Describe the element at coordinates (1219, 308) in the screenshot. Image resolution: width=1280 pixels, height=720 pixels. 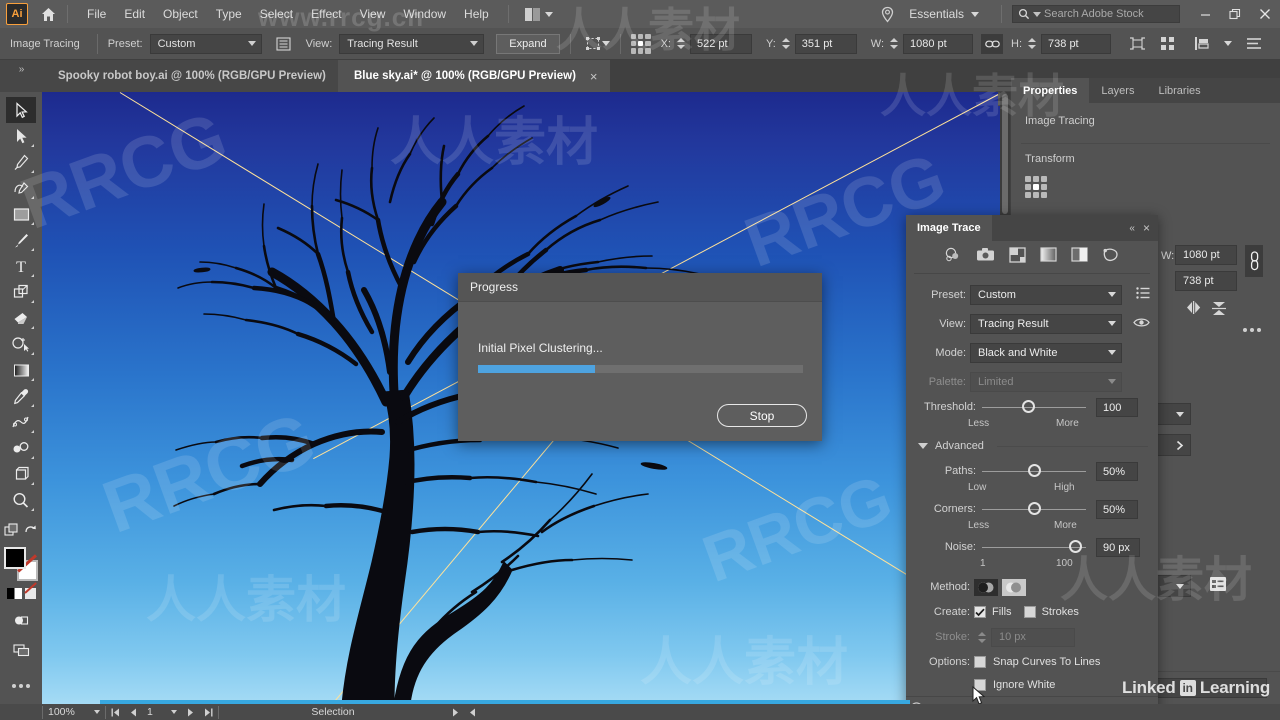
I see `flip-vertical-icon` at that location.